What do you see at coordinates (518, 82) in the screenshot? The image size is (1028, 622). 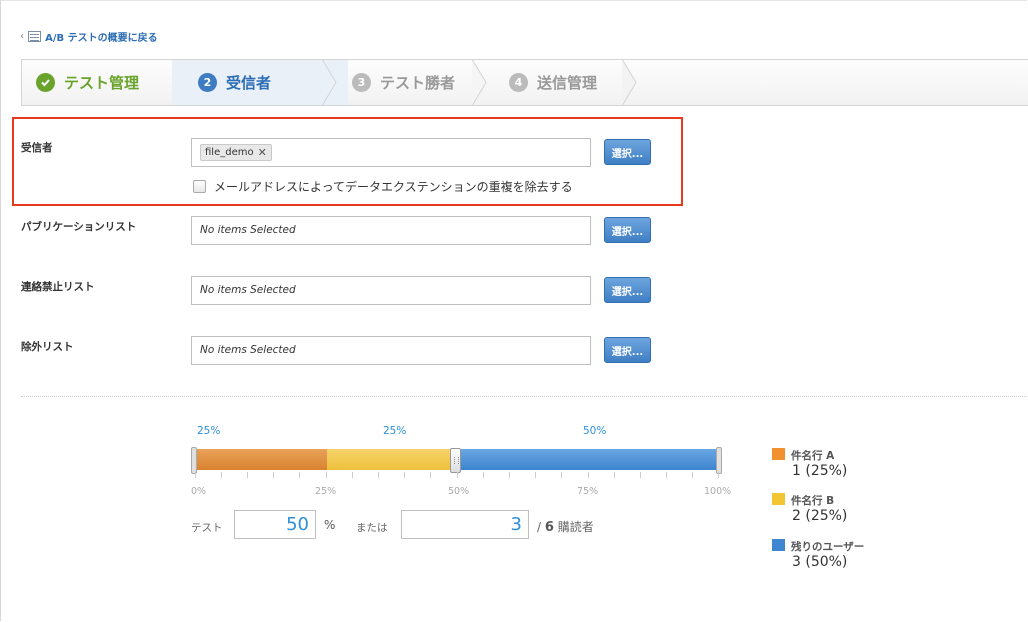 I see `step-number: 4` at bounding box center [518, 82].